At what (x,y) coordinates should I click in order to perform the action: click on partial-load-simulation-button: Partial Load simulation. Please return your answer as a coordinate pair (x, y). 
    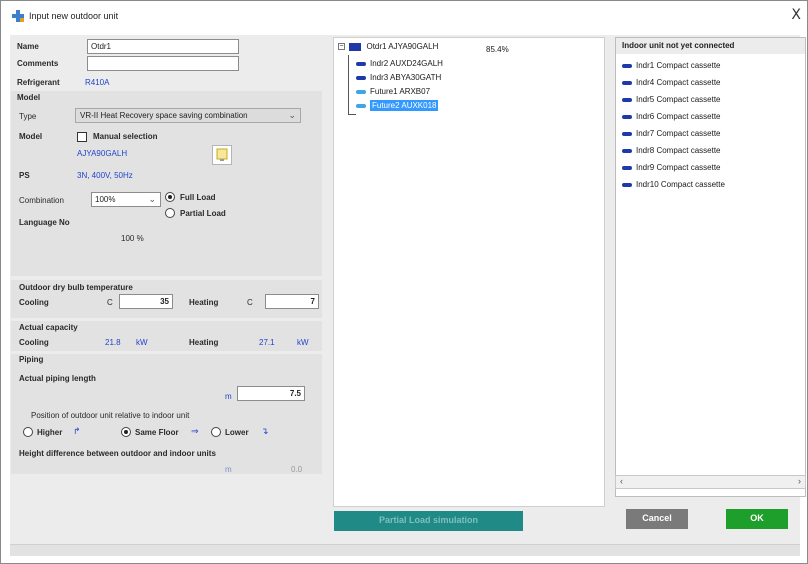
    Looking at the image, I should click on (428, 521).